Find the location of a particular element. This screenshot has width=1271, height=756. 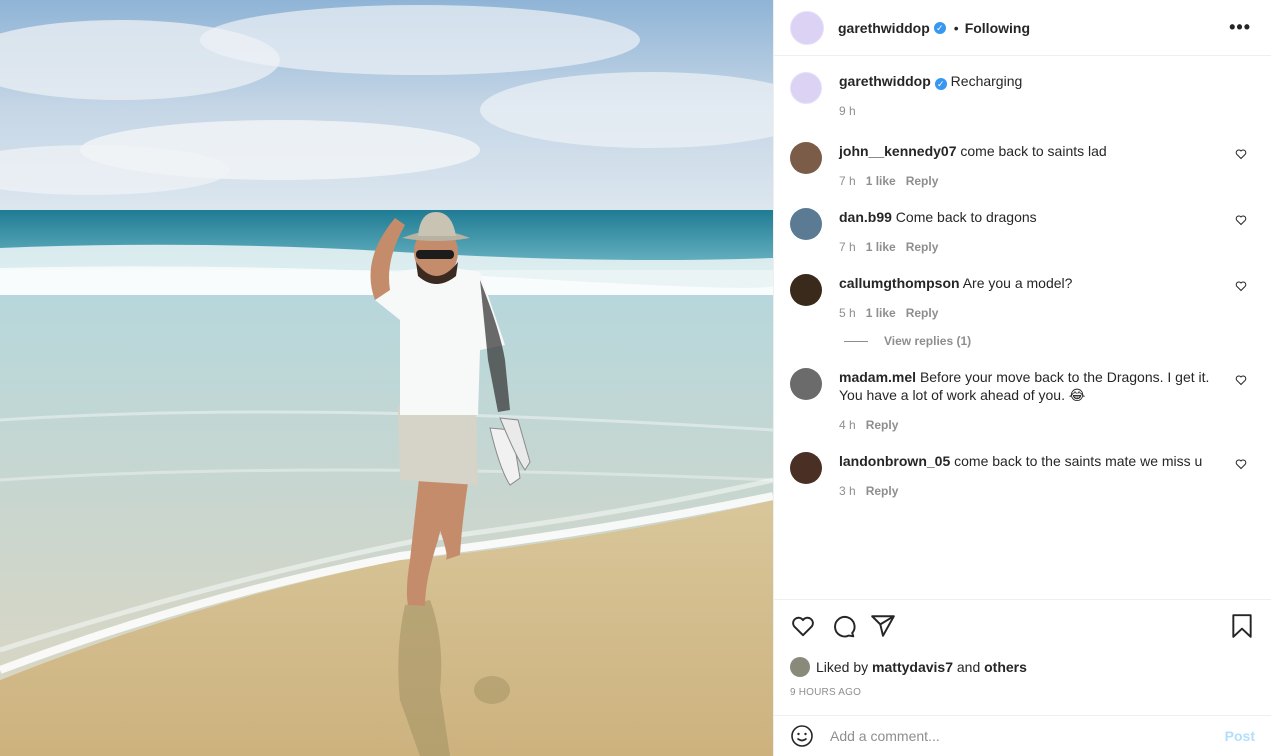

likes-summary: Liked by mattydavis7 and others is located at coordinates (1022, 667).